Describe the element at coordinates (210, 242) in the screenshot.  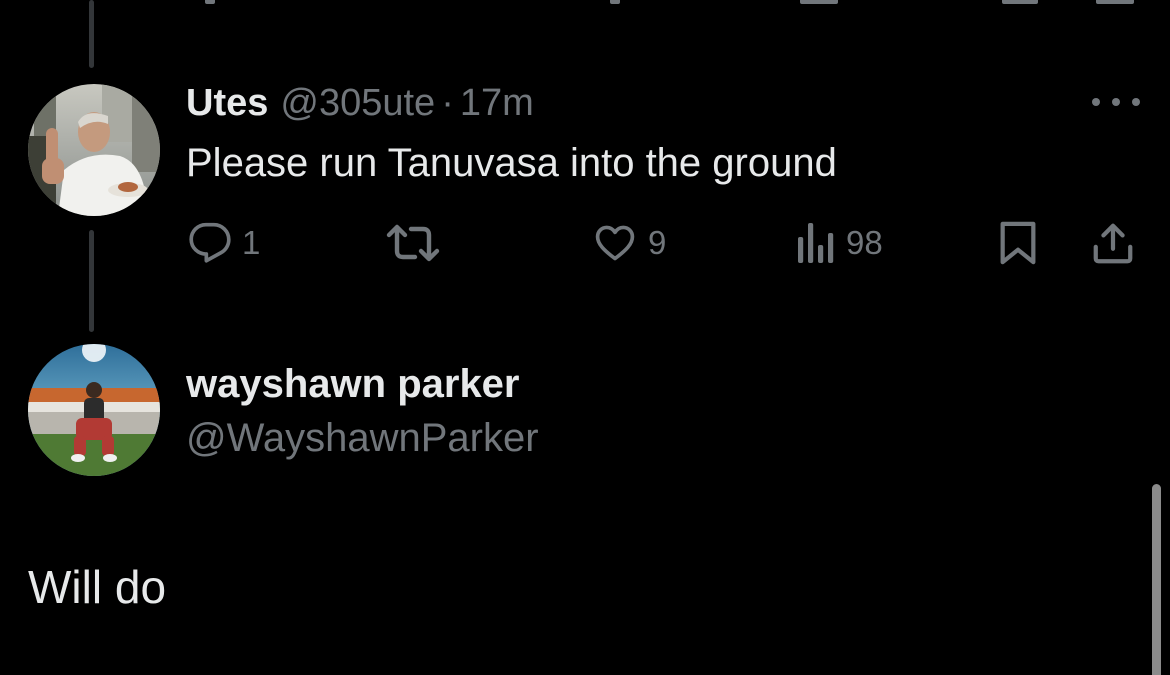
I see `reply-icon` at that location.